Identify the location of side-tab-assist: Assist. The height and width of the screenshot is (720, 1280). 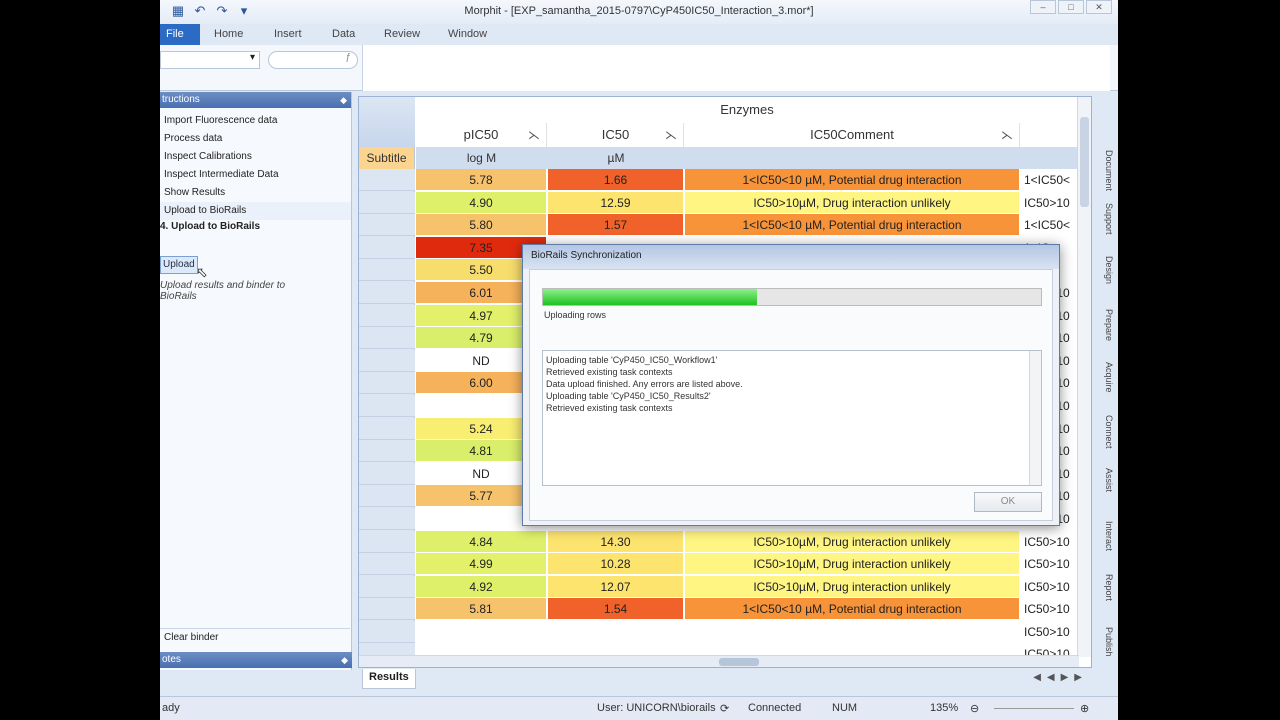
(1105, 480).